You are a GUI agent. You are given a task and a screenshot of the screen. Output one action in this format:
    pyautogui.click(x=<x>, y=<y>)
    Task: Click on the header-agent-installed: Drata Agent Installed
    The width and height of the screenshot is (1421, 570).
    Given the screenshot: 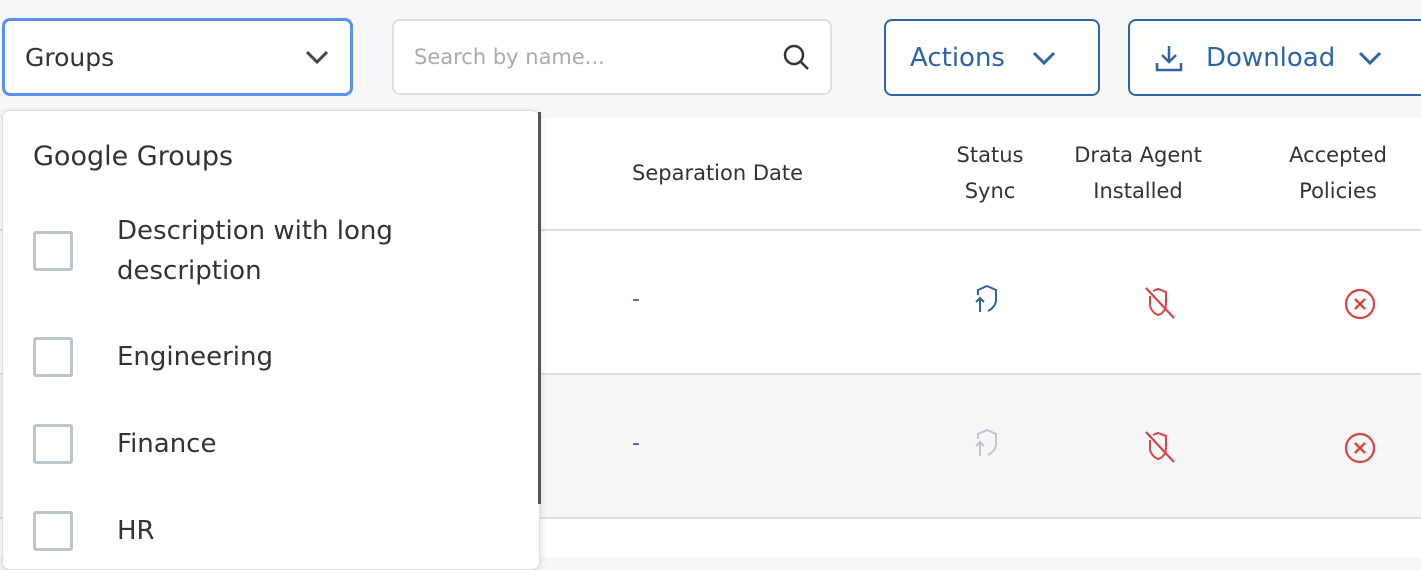 What is the action you would take?
    pyautogui.click(x=1138, y=173)
    